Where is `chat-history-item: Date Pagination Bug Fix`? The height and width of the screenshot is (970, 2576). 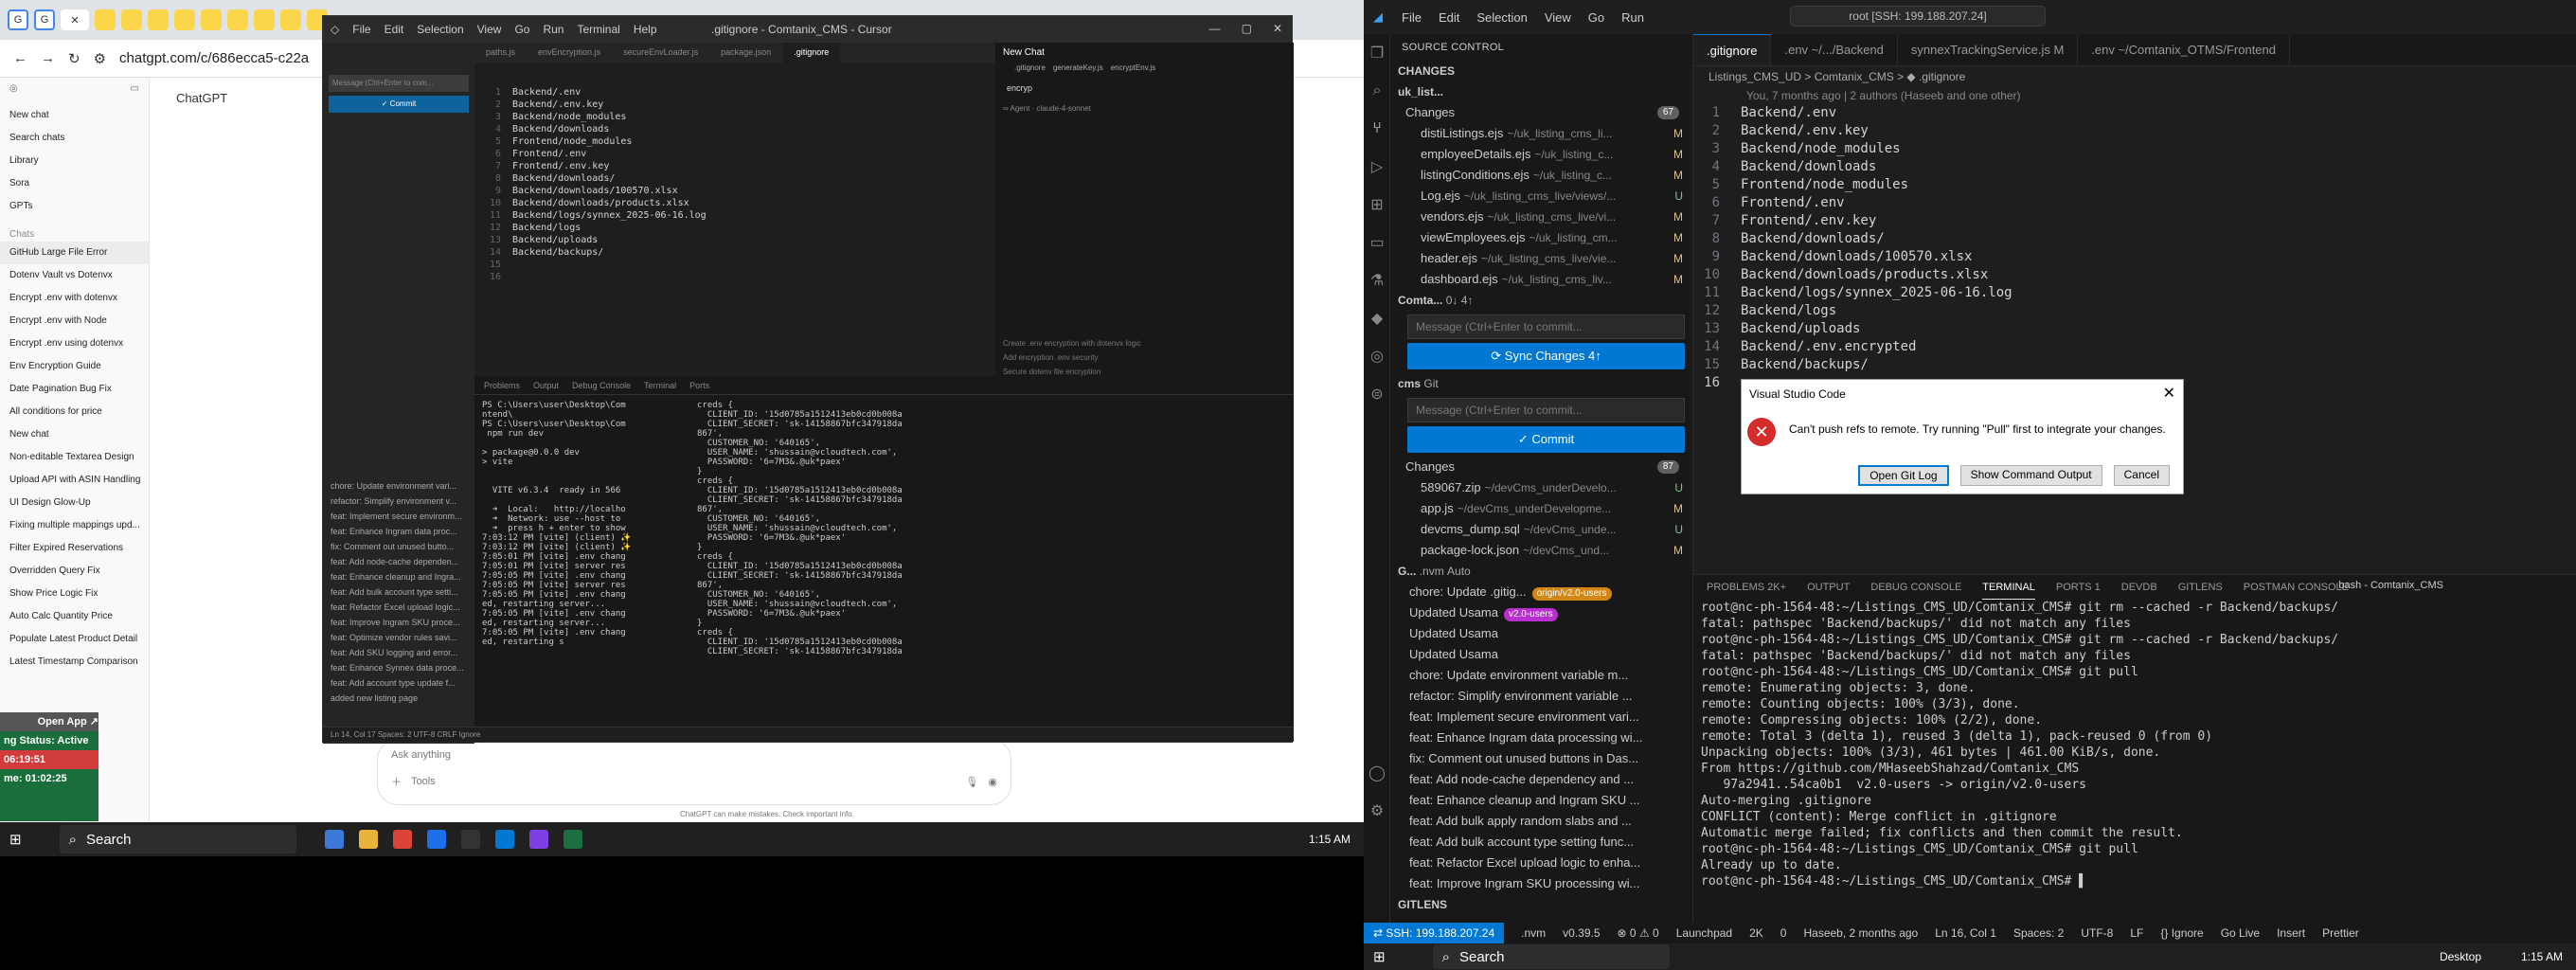
chat-history-item: Date Pagination Bug Fix is located at coordinates (74, 389).